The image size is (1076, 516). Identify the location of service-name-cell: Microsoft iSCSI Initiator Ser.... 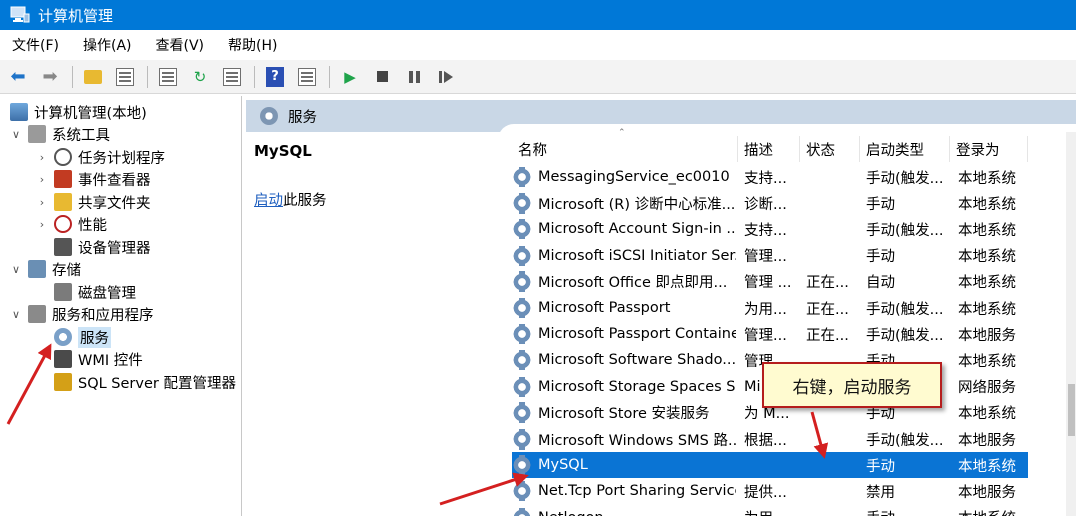
(624, 255).